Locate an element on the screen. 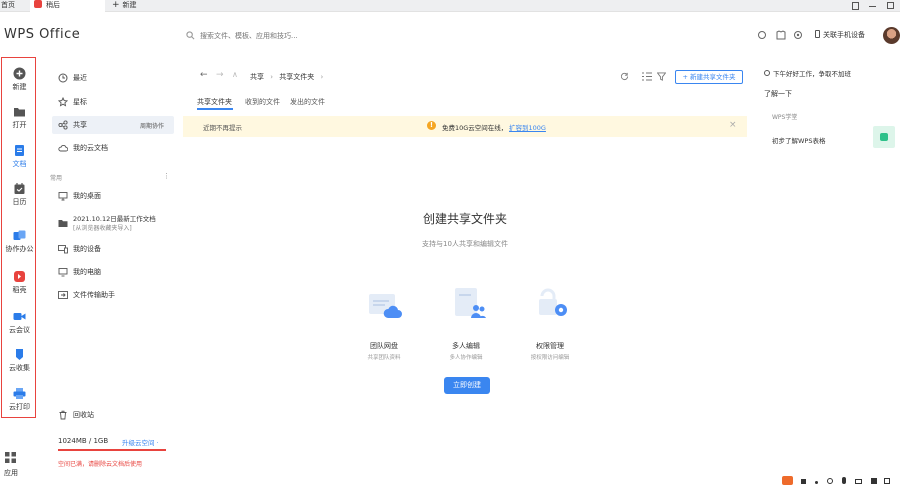 The height and width of the screenshot is (489, 900). nav-trash: 回收站 is located at coordinates (76, 415).